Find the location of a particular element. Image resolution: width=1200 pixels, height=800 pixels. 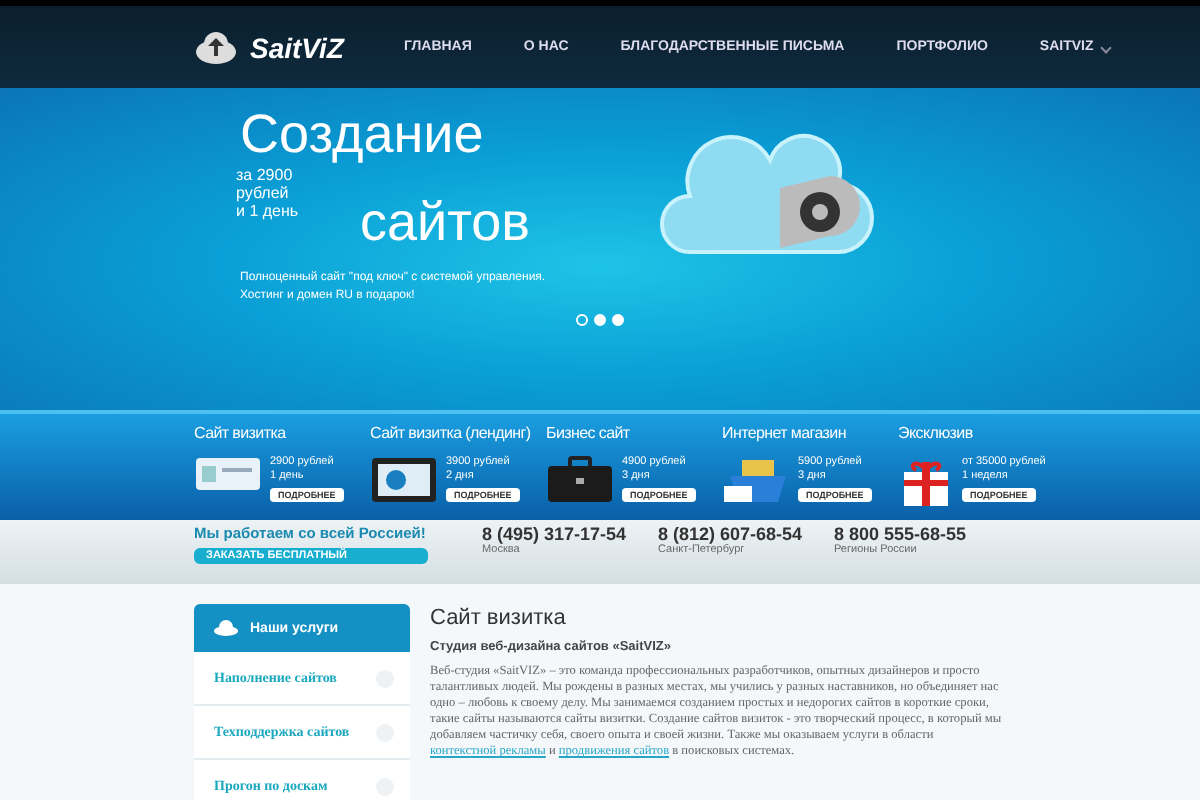

service-title: Сайт визитка (лендинг) is located at coordinates (450, 435).